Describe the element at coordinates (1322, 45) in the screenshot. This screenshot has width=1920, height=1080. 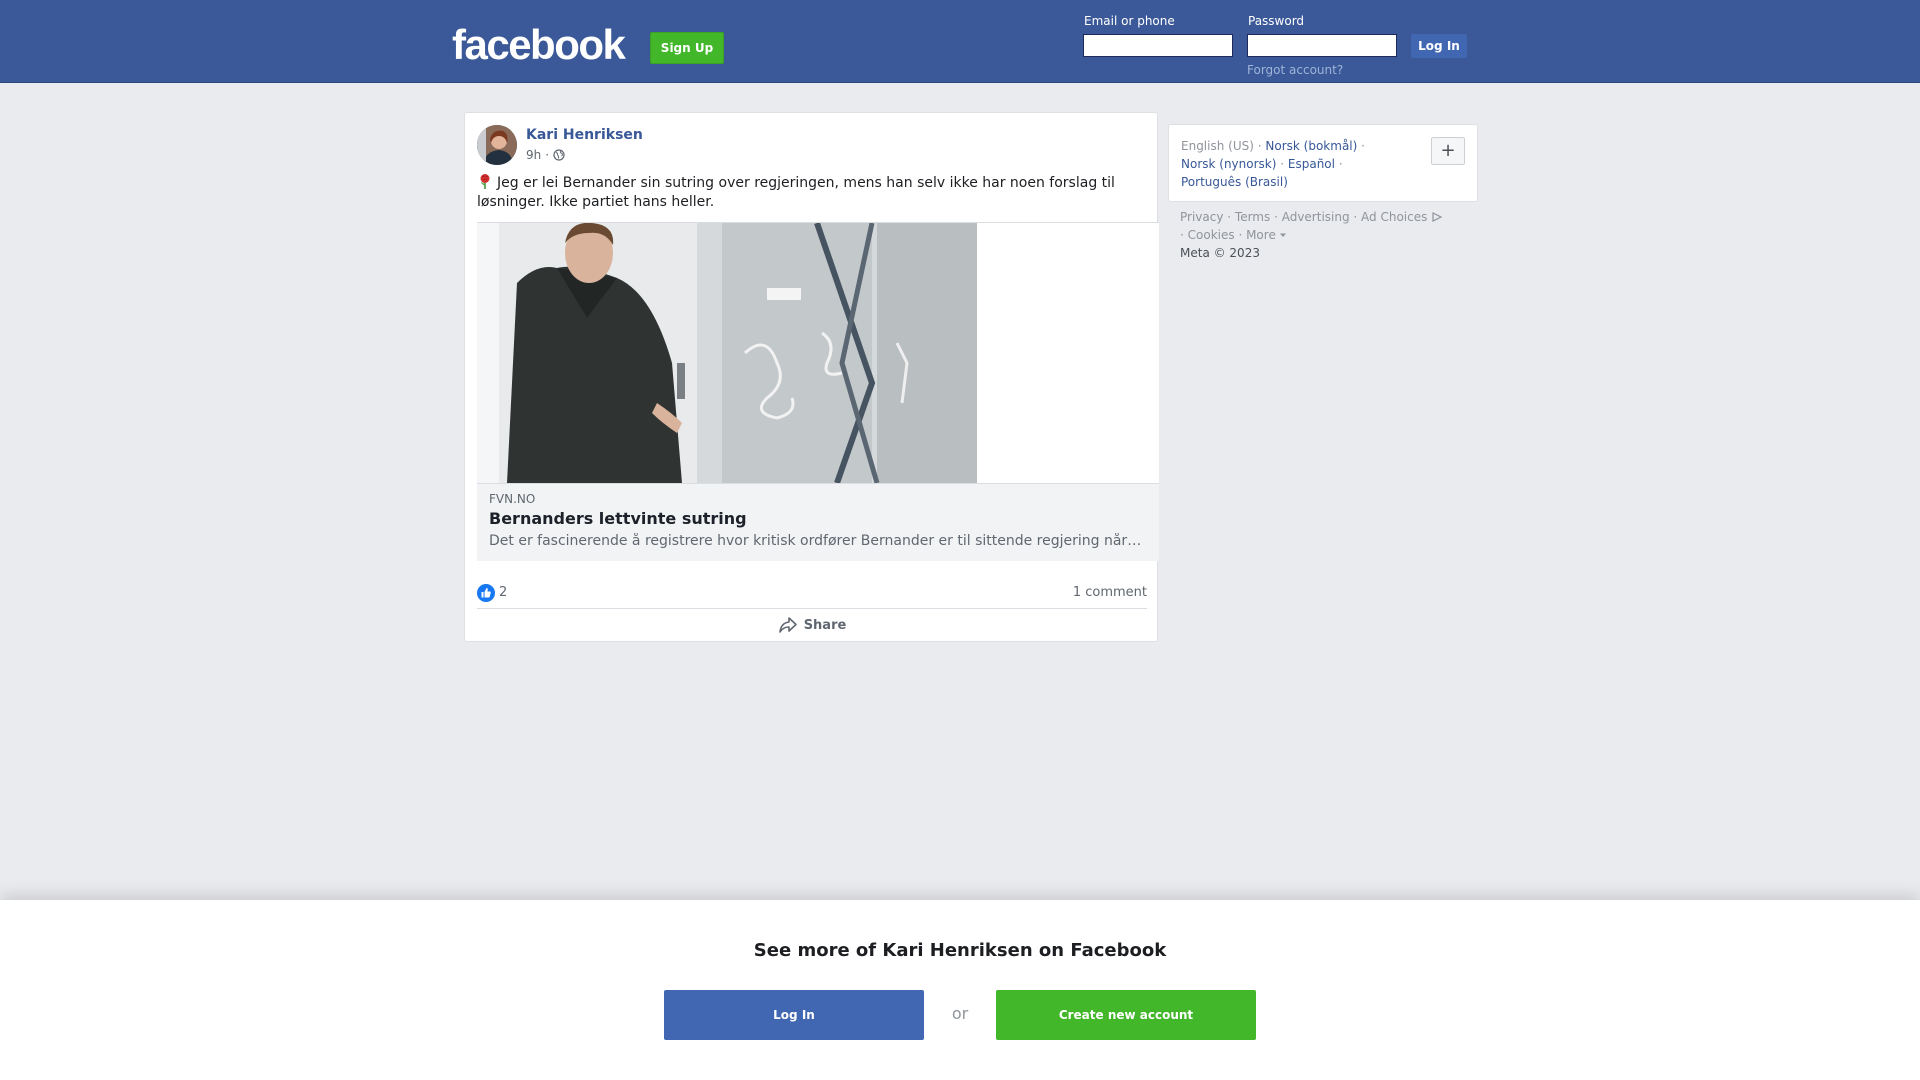
I see `password-field` at that location.